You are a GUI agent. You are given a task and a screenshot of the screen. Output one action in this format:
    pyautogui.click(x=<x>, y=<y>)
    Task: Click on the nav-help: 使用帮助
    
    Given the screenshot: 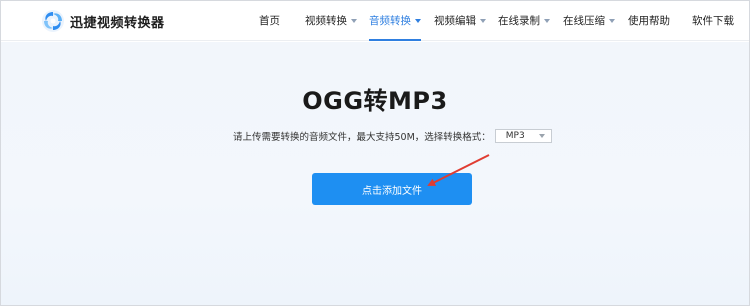 What is the action you would take?
    pyautogui.click(x=649, y=20)
    